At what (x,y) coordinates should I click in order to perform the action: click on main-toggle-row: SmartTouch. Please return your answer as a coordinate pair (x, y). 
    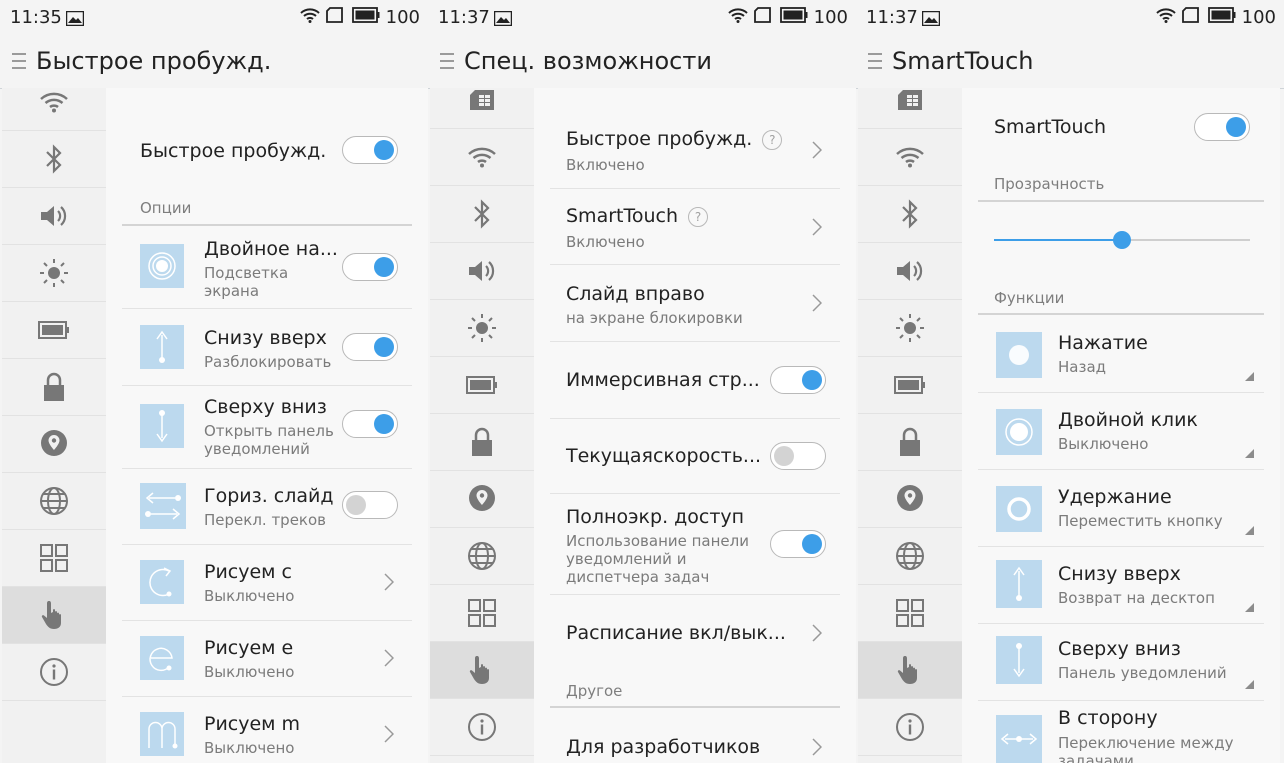
    Looking at the image, I should click on (1121, 128).